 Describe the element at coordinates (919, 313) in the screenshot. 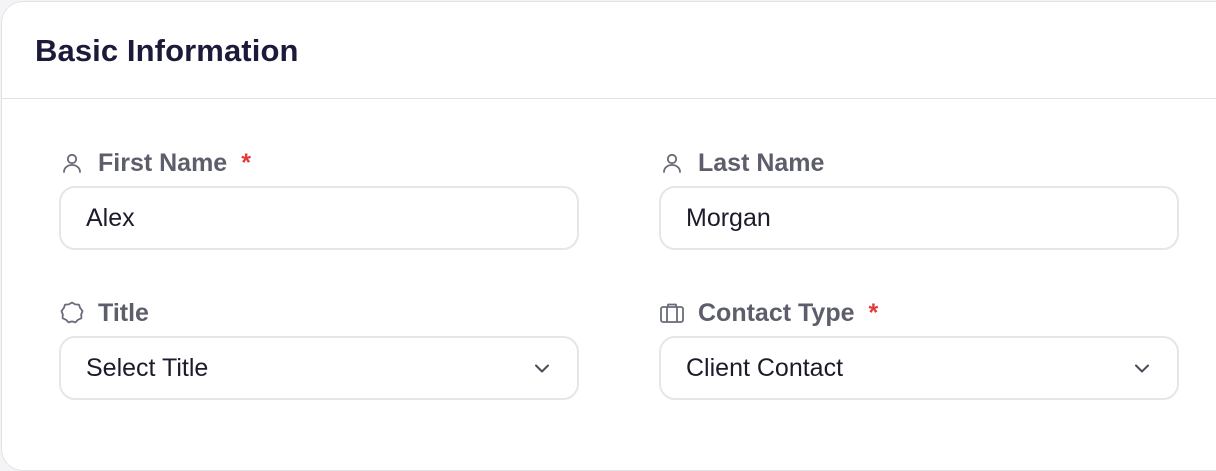

I see `contact-type-label: Contact Type *` at that location.